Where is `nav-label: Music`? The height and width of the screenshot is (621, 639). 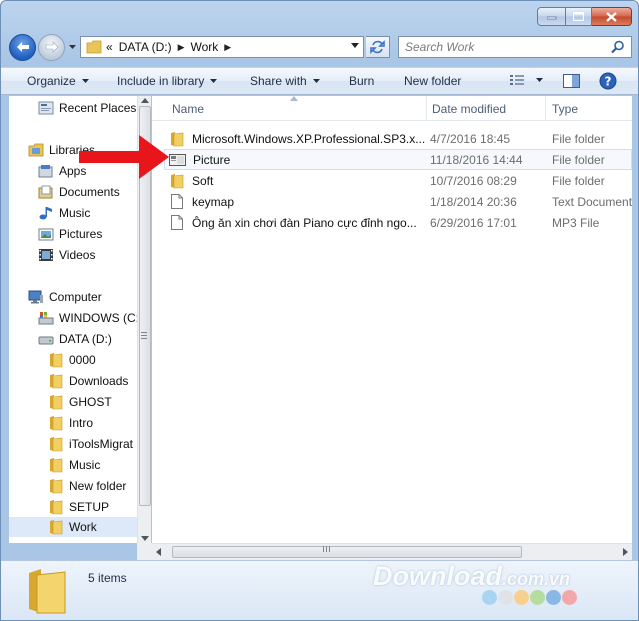
nav-label: Music is located at coordinates (85, 465).